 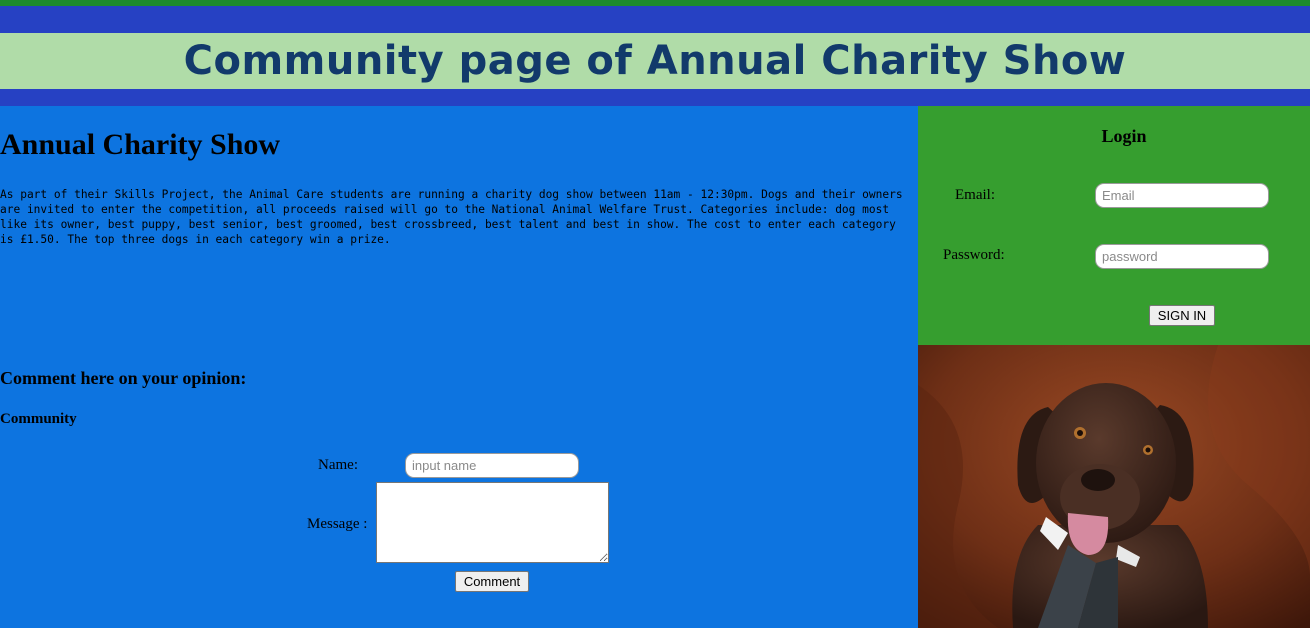 I want to click on comment-heading: Comment here on your opinion:, so click(x=123, y=378).